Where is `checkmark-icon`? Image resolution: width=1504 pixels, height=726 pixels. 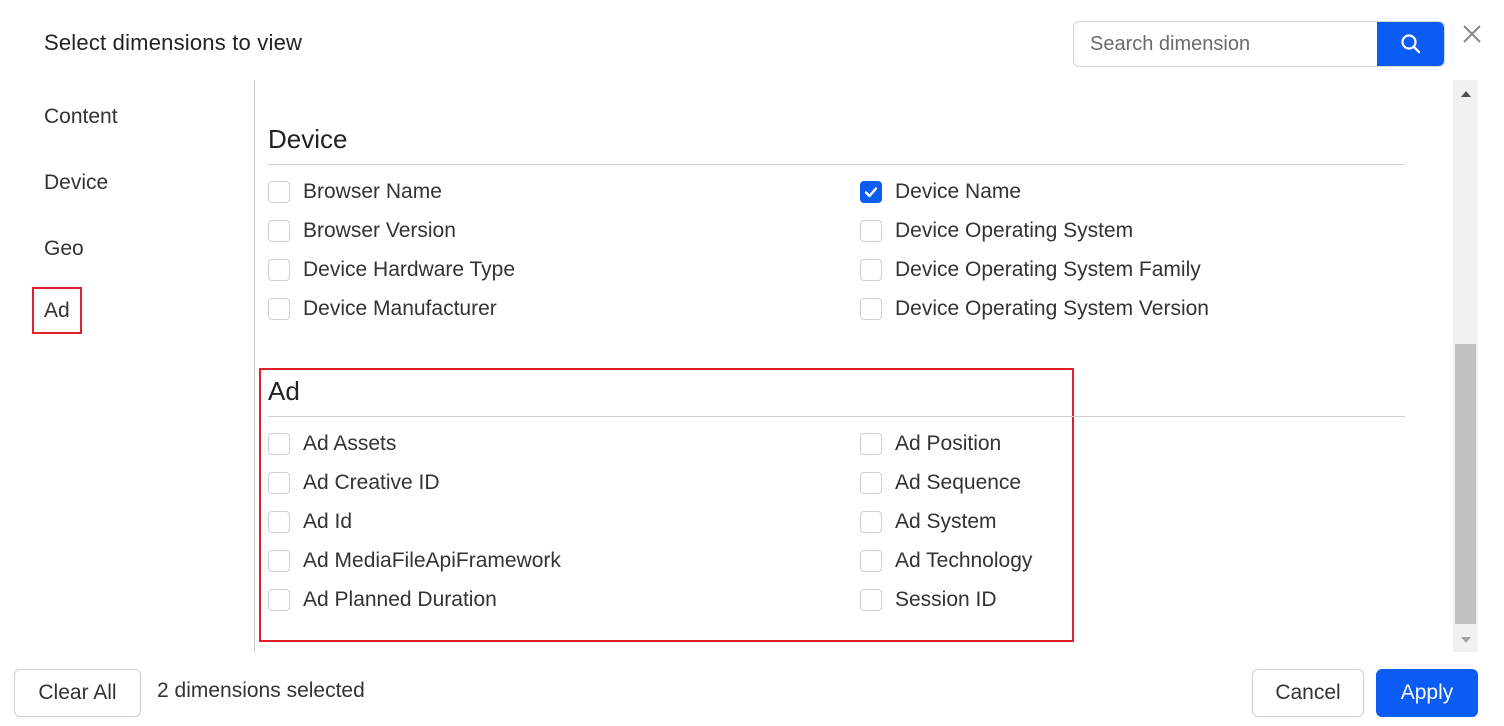
checkmark-icon is located at coordinates (871, 192).